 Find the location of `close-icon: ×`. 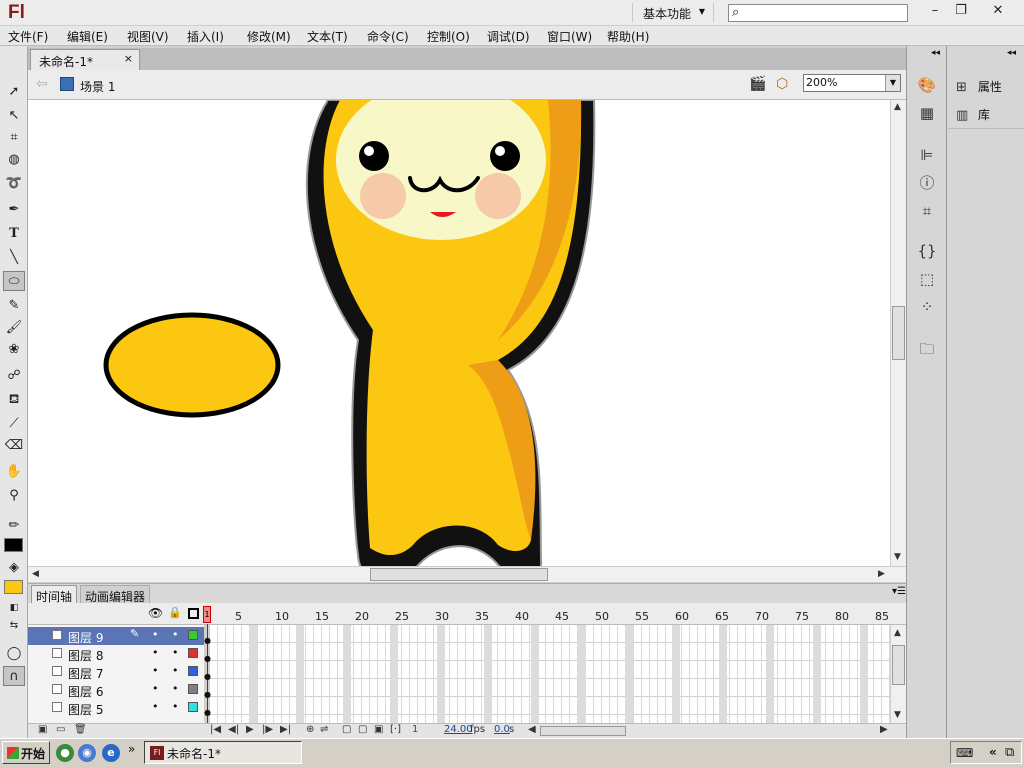

close-icon: × is located at coordinates (128, 58).